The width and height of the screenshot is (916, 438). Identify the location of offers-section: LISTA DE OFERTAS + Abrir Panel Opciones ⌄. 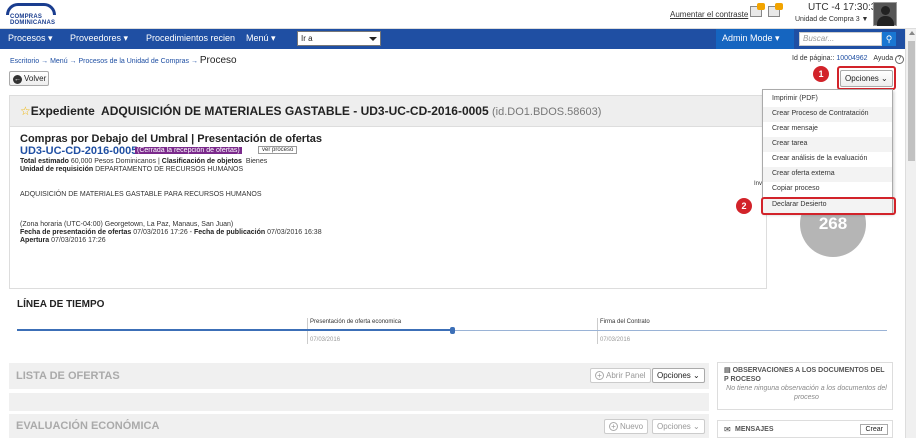
(359, 376).